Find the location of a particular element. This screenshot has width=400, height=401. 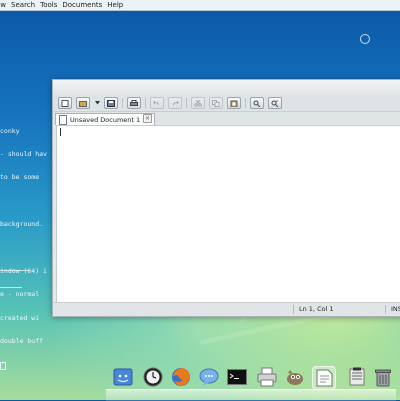

wallpaper-swirl is located at coordinates (365, 39).